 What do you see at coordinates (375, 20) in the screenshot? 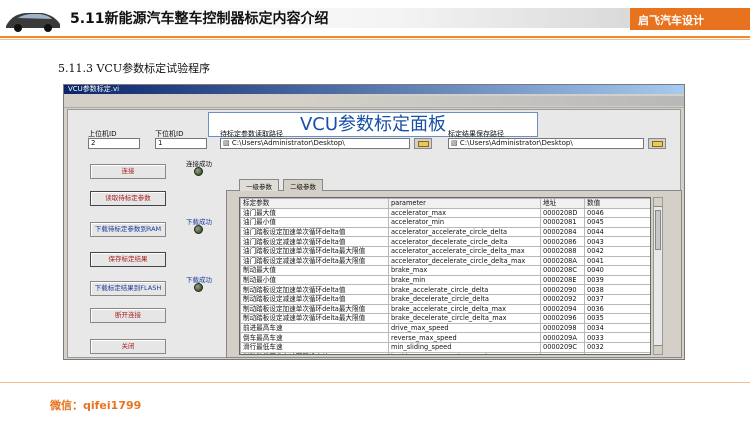
I see `slide-header: 5.11新能源汽车整车控制器标定内容介绍 启飞汽车设计` at bounding box center [375, 20].